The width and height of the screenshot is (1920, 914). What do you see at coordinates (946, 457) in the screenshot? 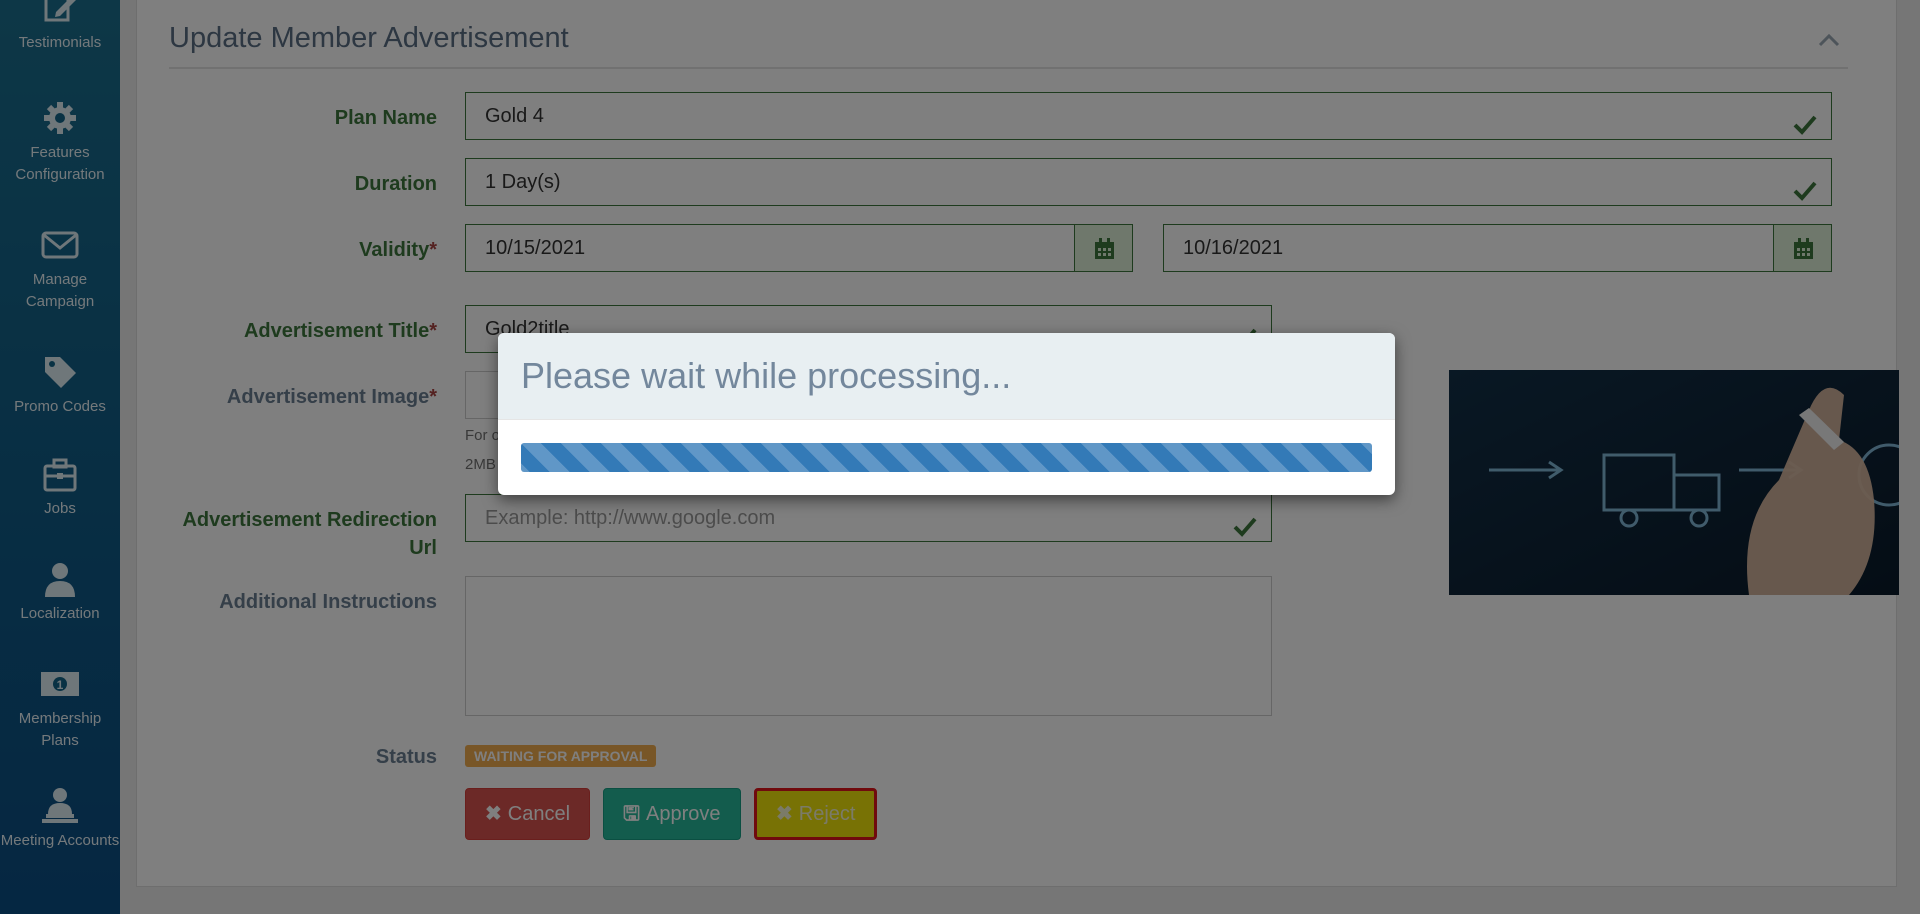
I see `progress-bar` at bounding box center [946, 457].